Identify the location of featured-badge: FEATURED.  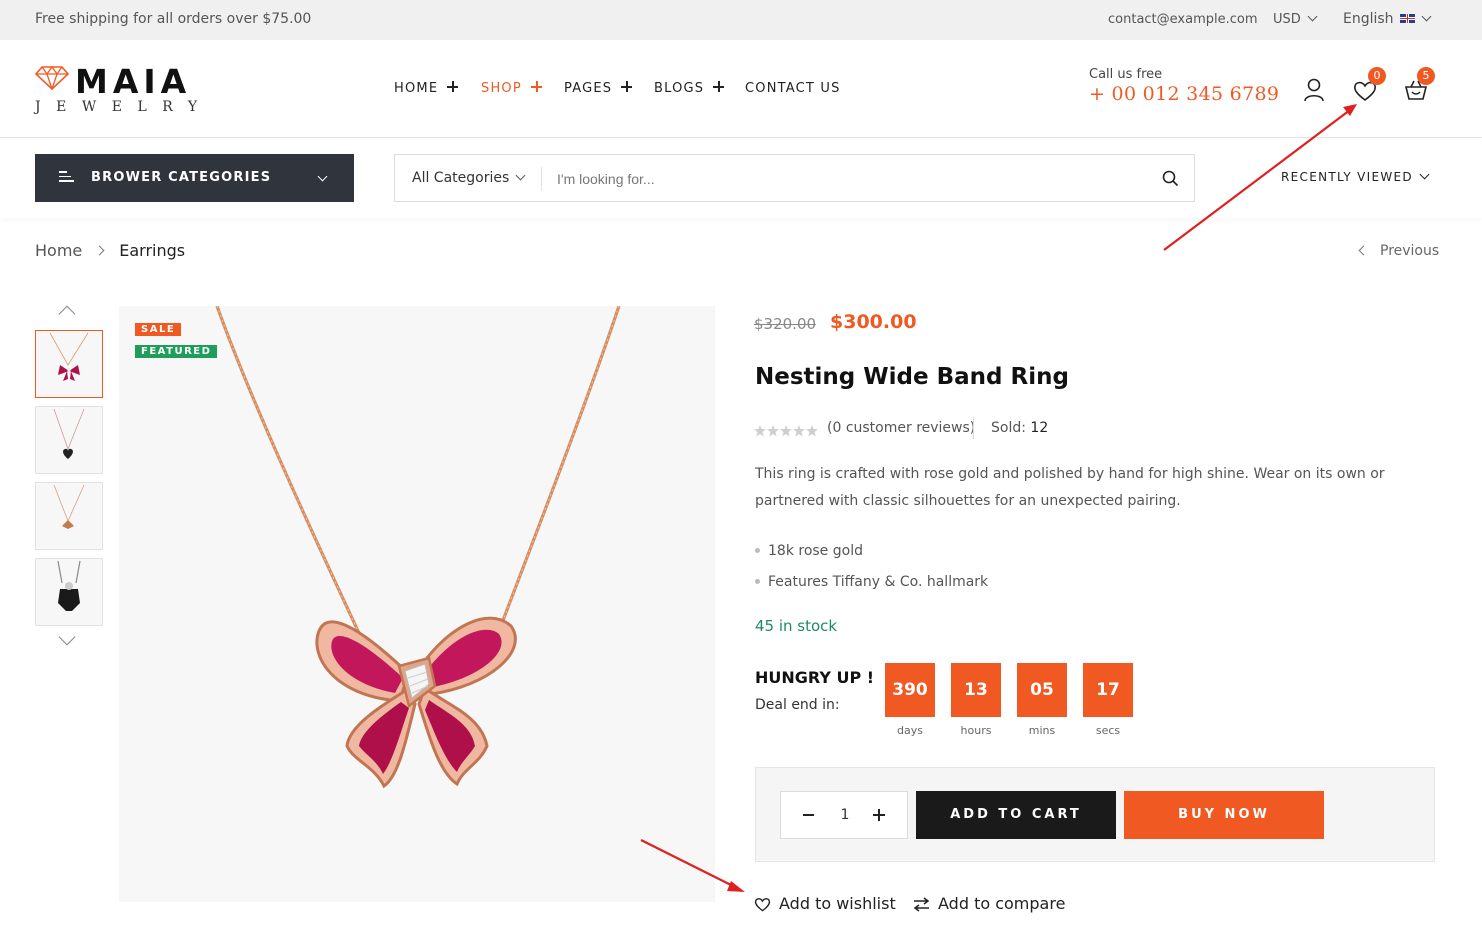
(176, 351).